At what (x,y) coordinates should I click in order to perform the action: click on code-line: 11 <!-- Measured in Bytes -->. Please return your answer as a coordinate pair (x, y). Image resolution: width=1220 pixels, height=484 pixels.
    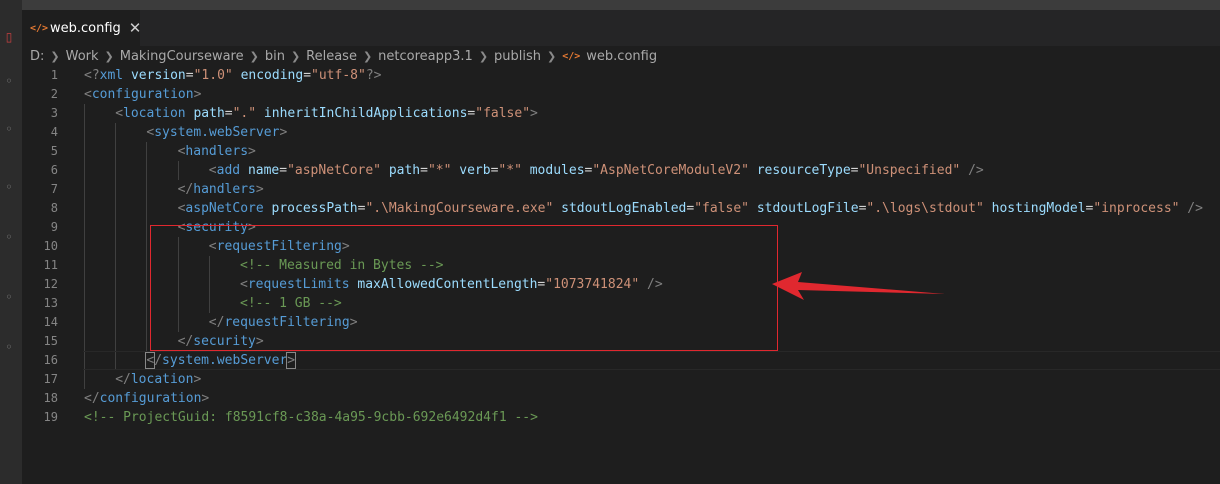
    Looking at the image, I should click on (621, 265).